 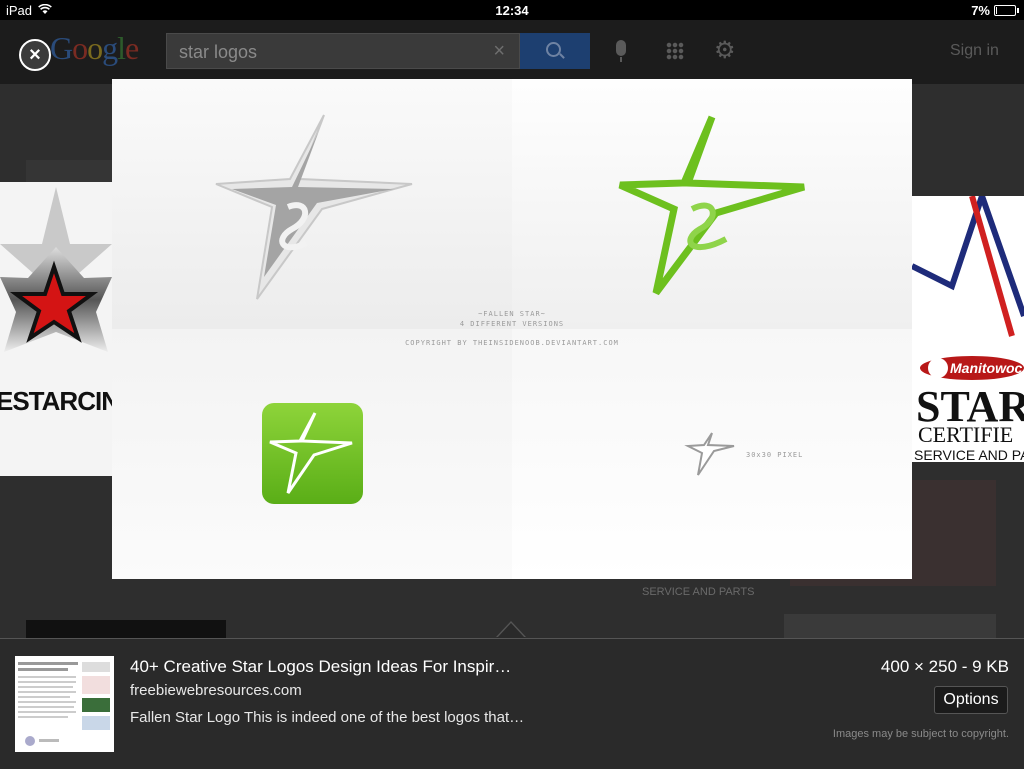 I want to click on green-star-logo, so click(x=711, y=205).